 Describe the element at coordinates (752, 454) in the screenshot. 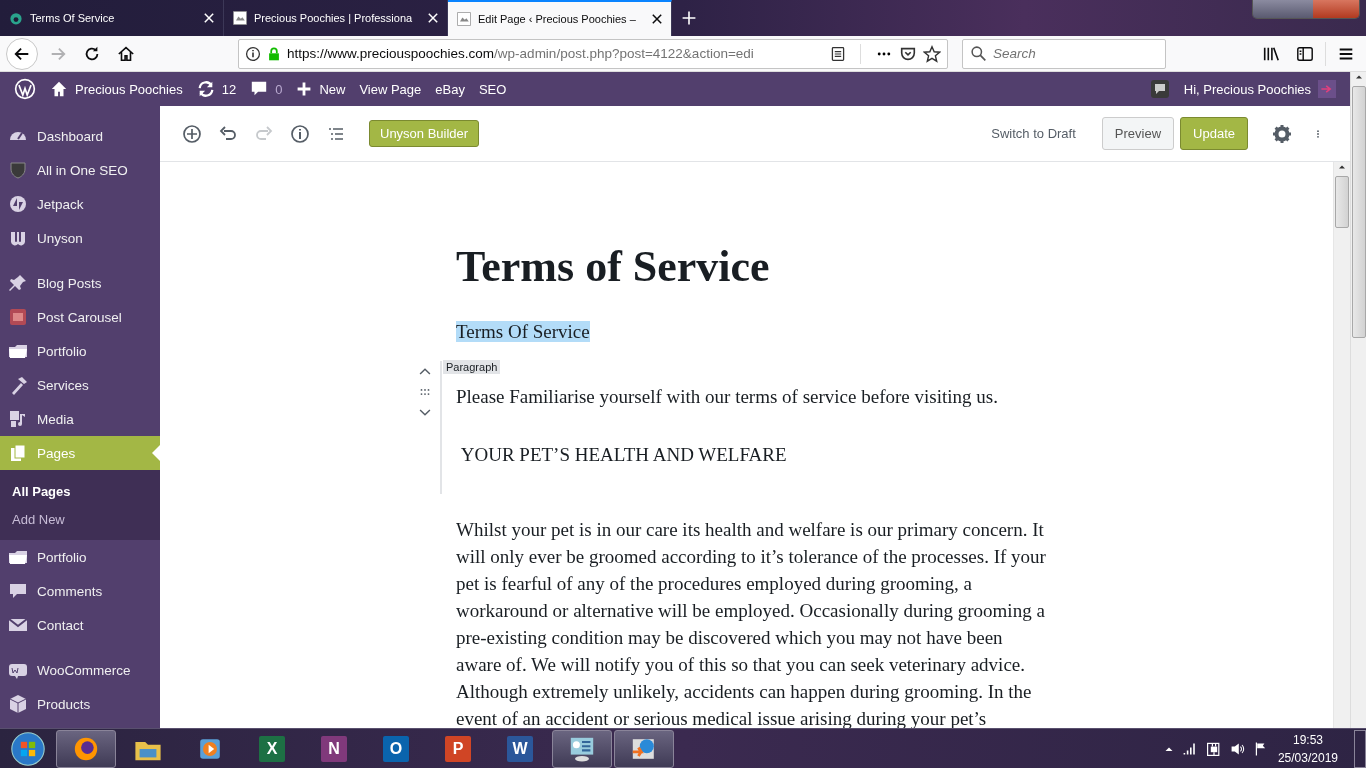

I see `paragraph-text: YOUR PET’S HEALTH AND WELFARE` at that location.